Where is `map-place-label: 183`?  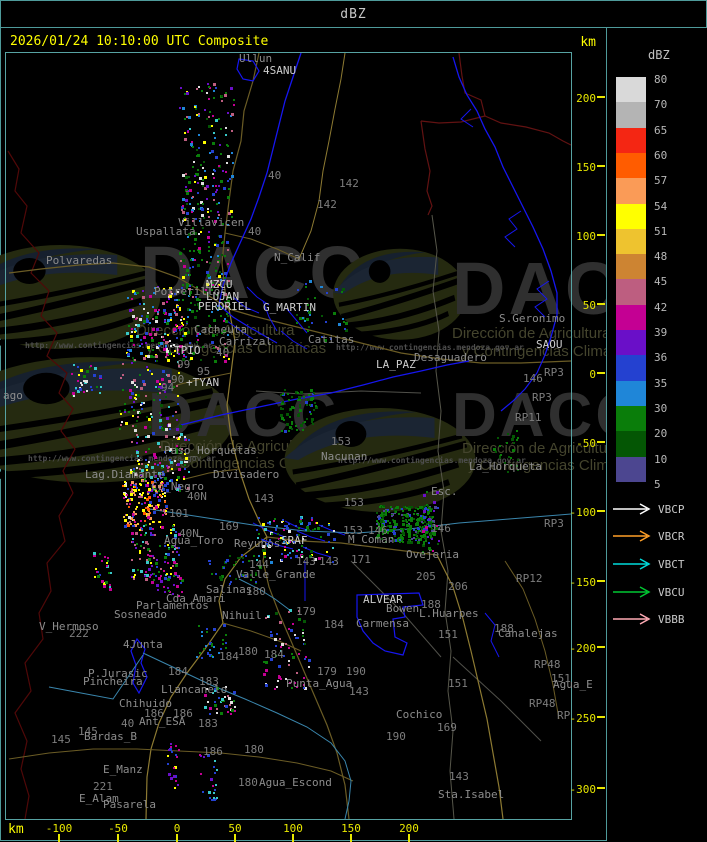
map-place-label: 183 is located at coordinates (208, 723).